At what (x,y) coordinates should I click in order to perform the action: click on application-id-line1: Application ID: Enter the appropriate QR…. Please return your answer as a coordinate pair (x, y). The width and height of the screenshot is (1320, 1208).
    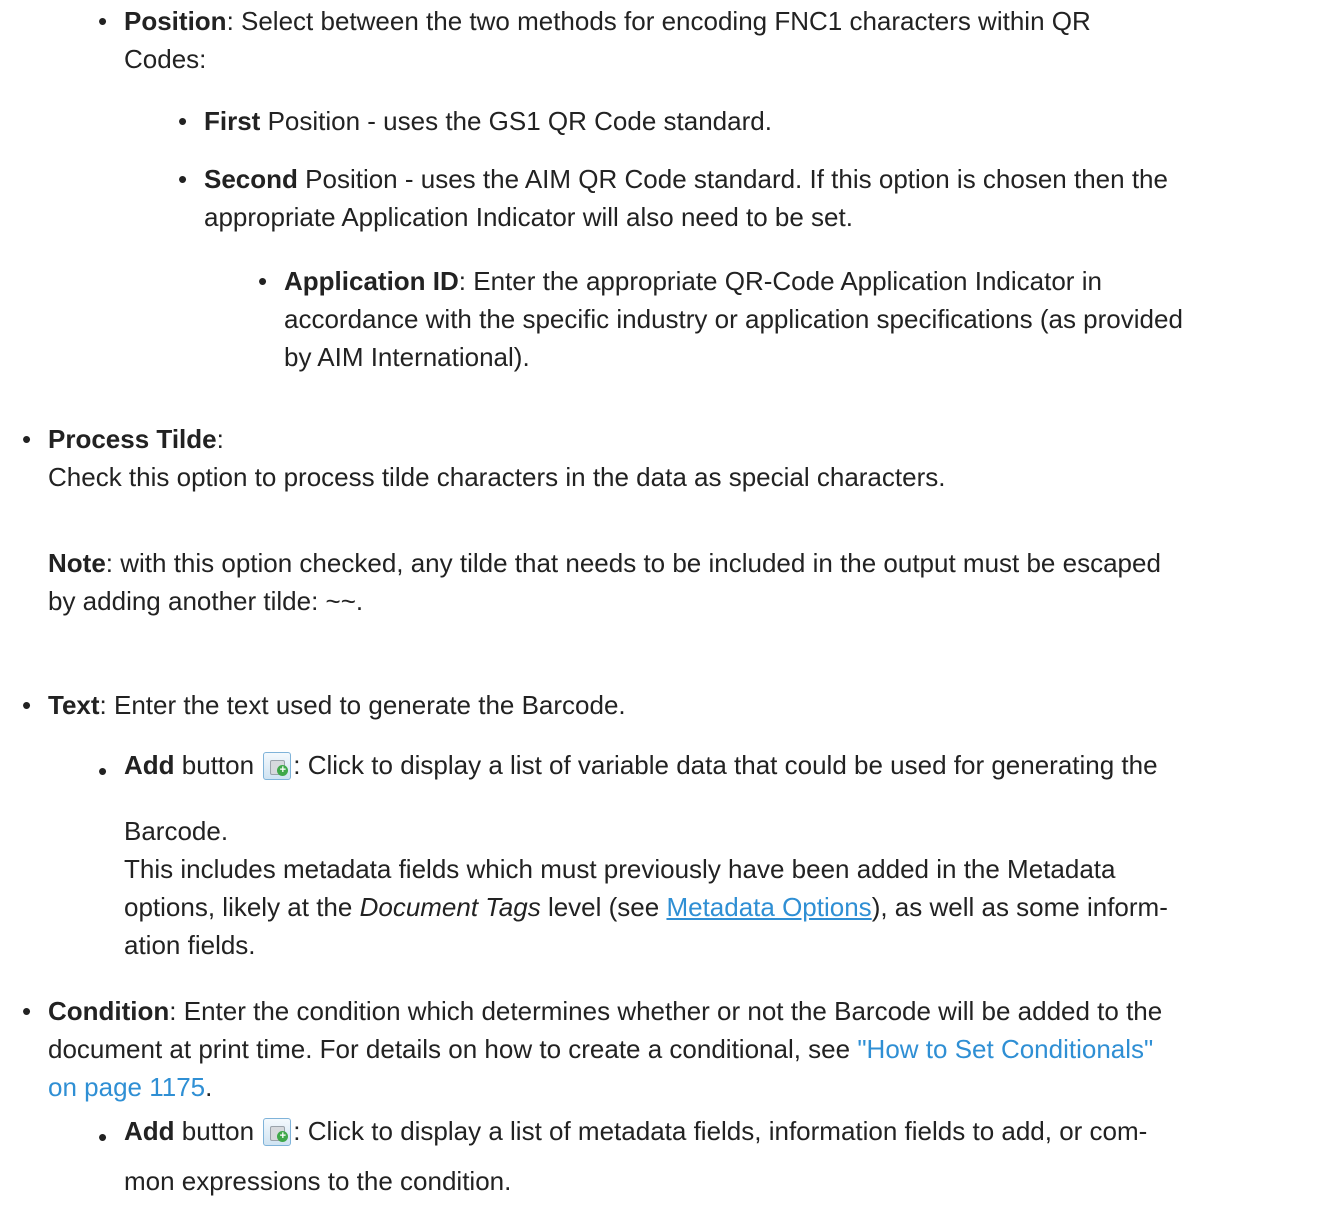
    Looking at the image, I should click on (797, 281).